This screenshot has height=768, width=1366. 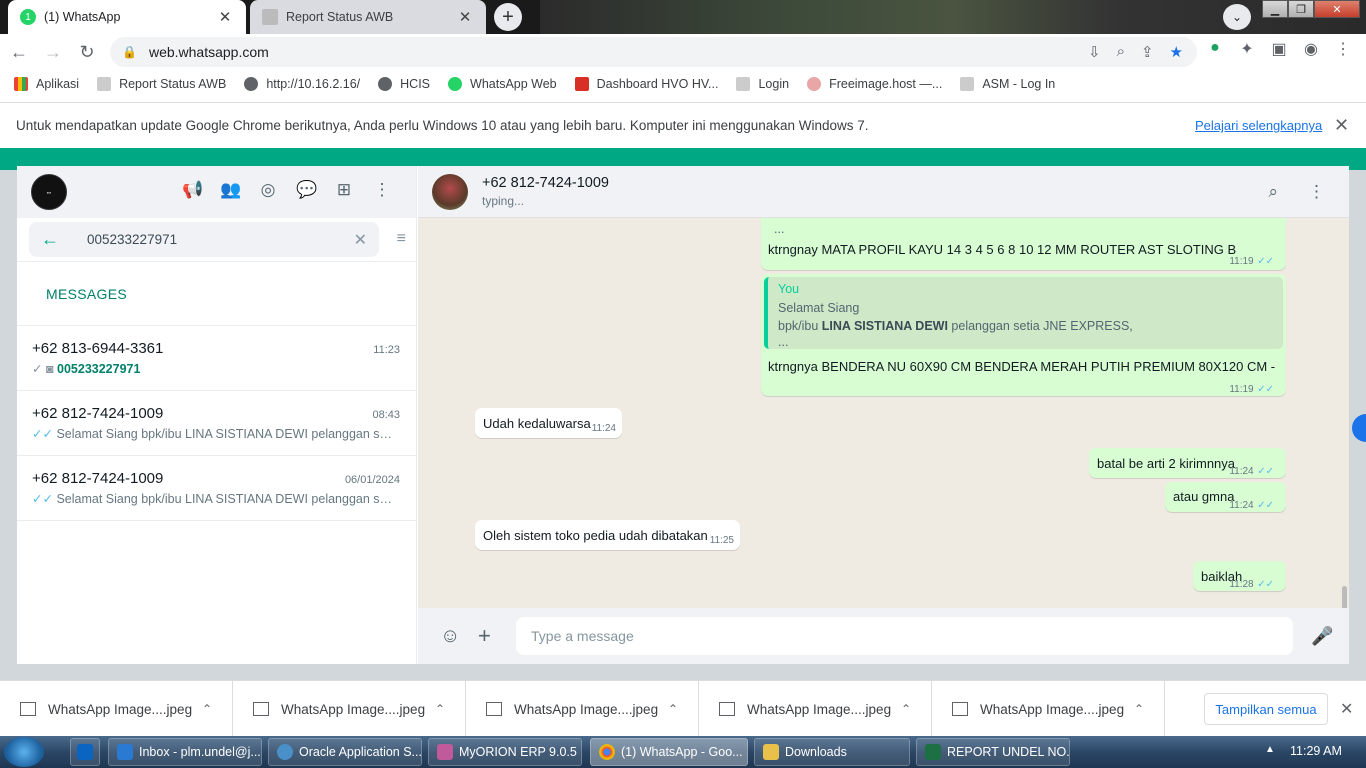 What do you see at coordinates (1311, 49) in the screenshot?
I see `profile-avatar-icon: ◉` at bounding box center [1311, 49].